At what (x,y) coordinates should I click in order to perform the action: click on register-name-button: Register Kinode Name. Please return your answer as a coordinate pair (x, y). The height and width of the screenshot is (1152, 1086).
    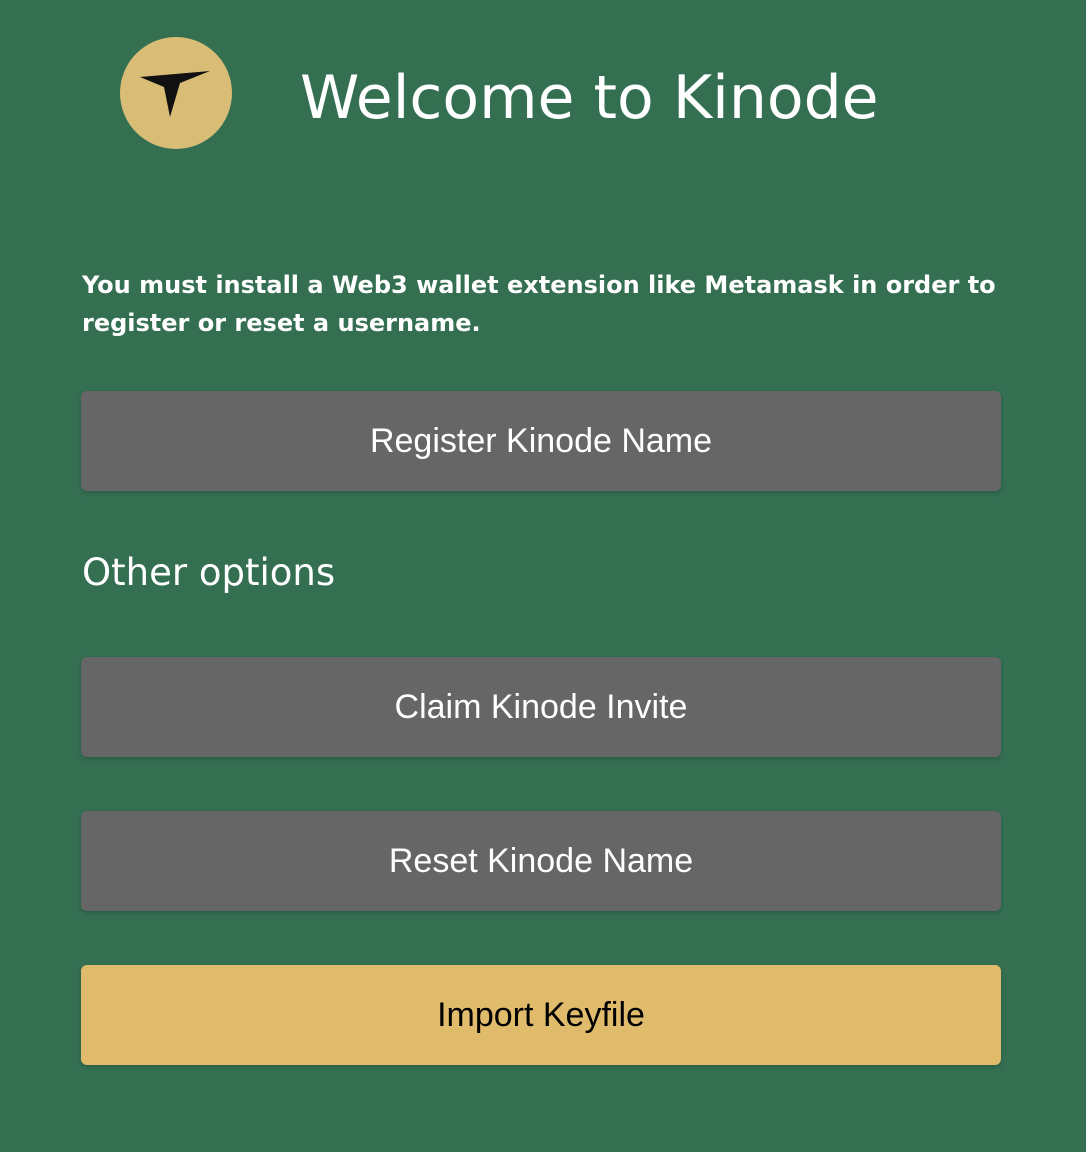
    Looking at the image, I should click on (541, 441).